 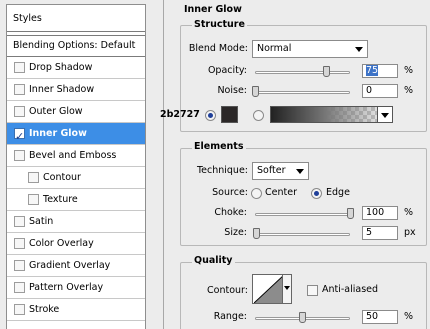 I want to click on effect-label: Inner Glow, so click(x=58, y=133).